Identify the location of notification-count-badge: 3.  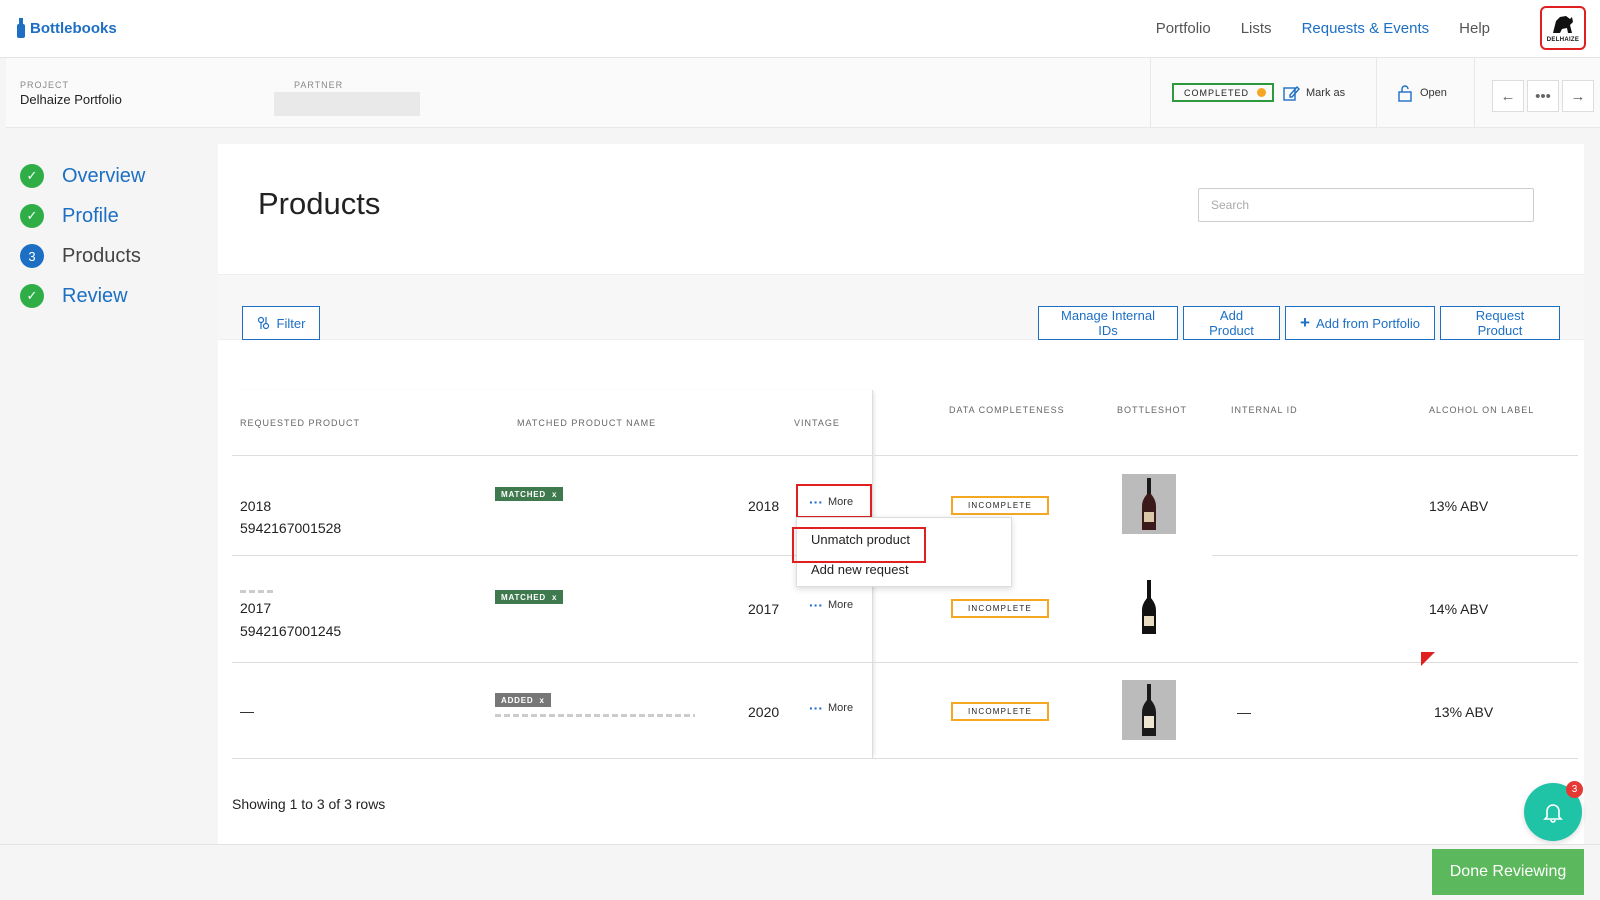
(1574, 789).